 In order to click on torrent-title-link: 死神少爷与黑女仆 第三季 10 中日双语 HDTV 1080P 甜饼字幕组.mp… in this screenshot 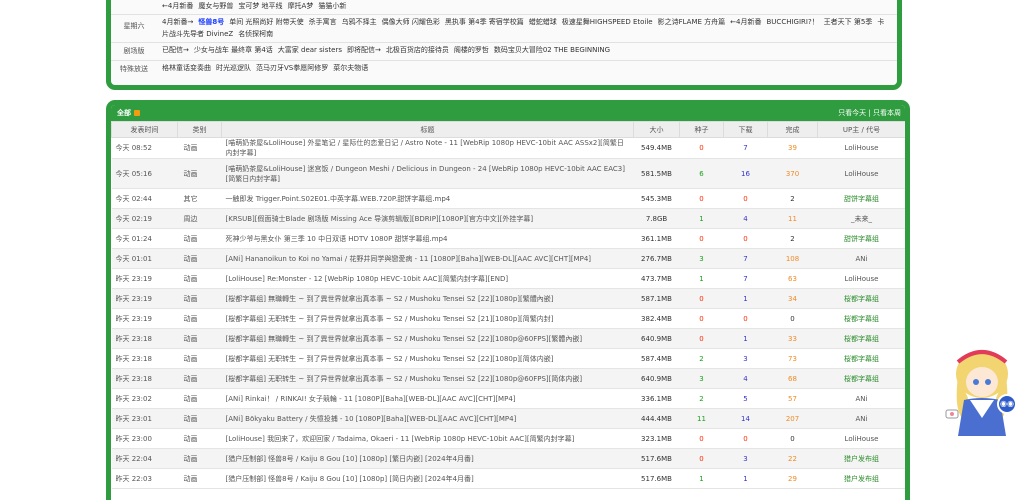, I will do `click(427, 238)`.